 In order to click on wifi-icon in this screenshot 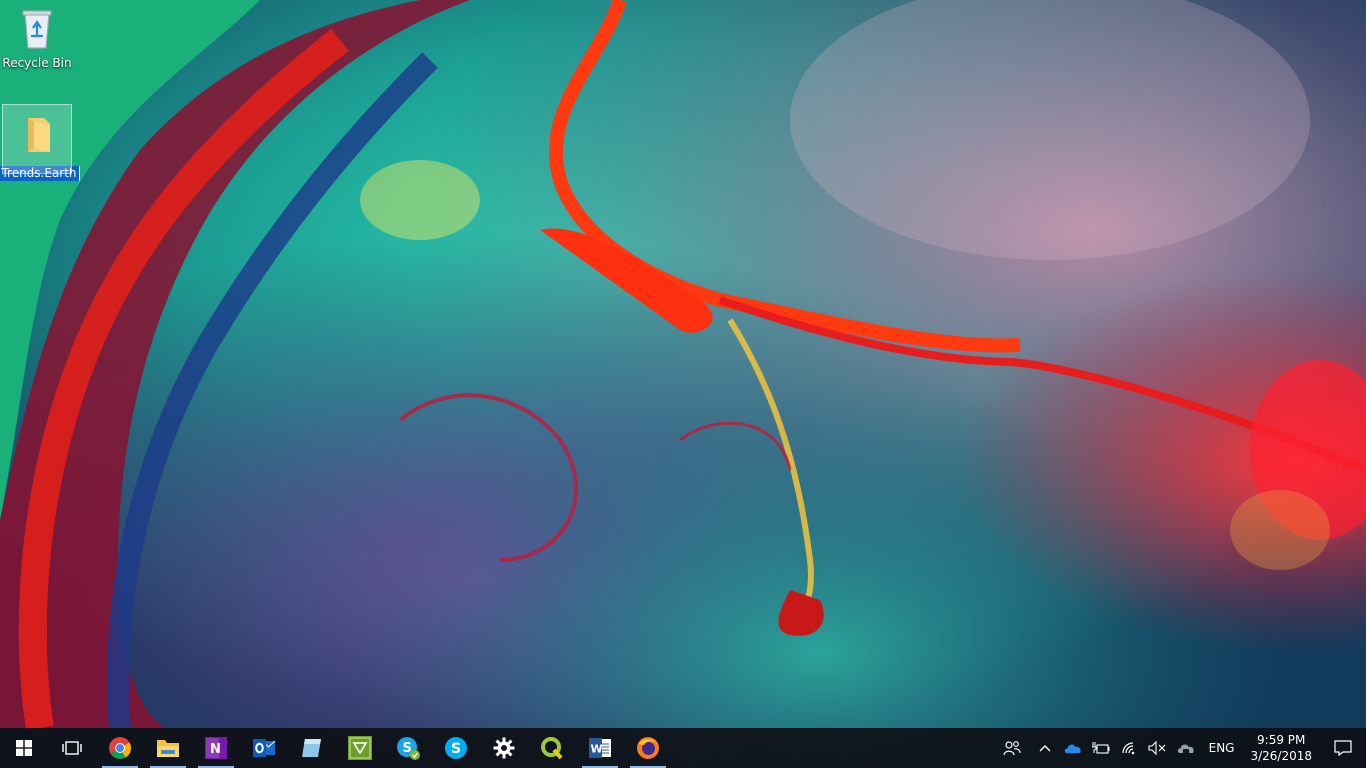, I will do `click(1128, 748)`.